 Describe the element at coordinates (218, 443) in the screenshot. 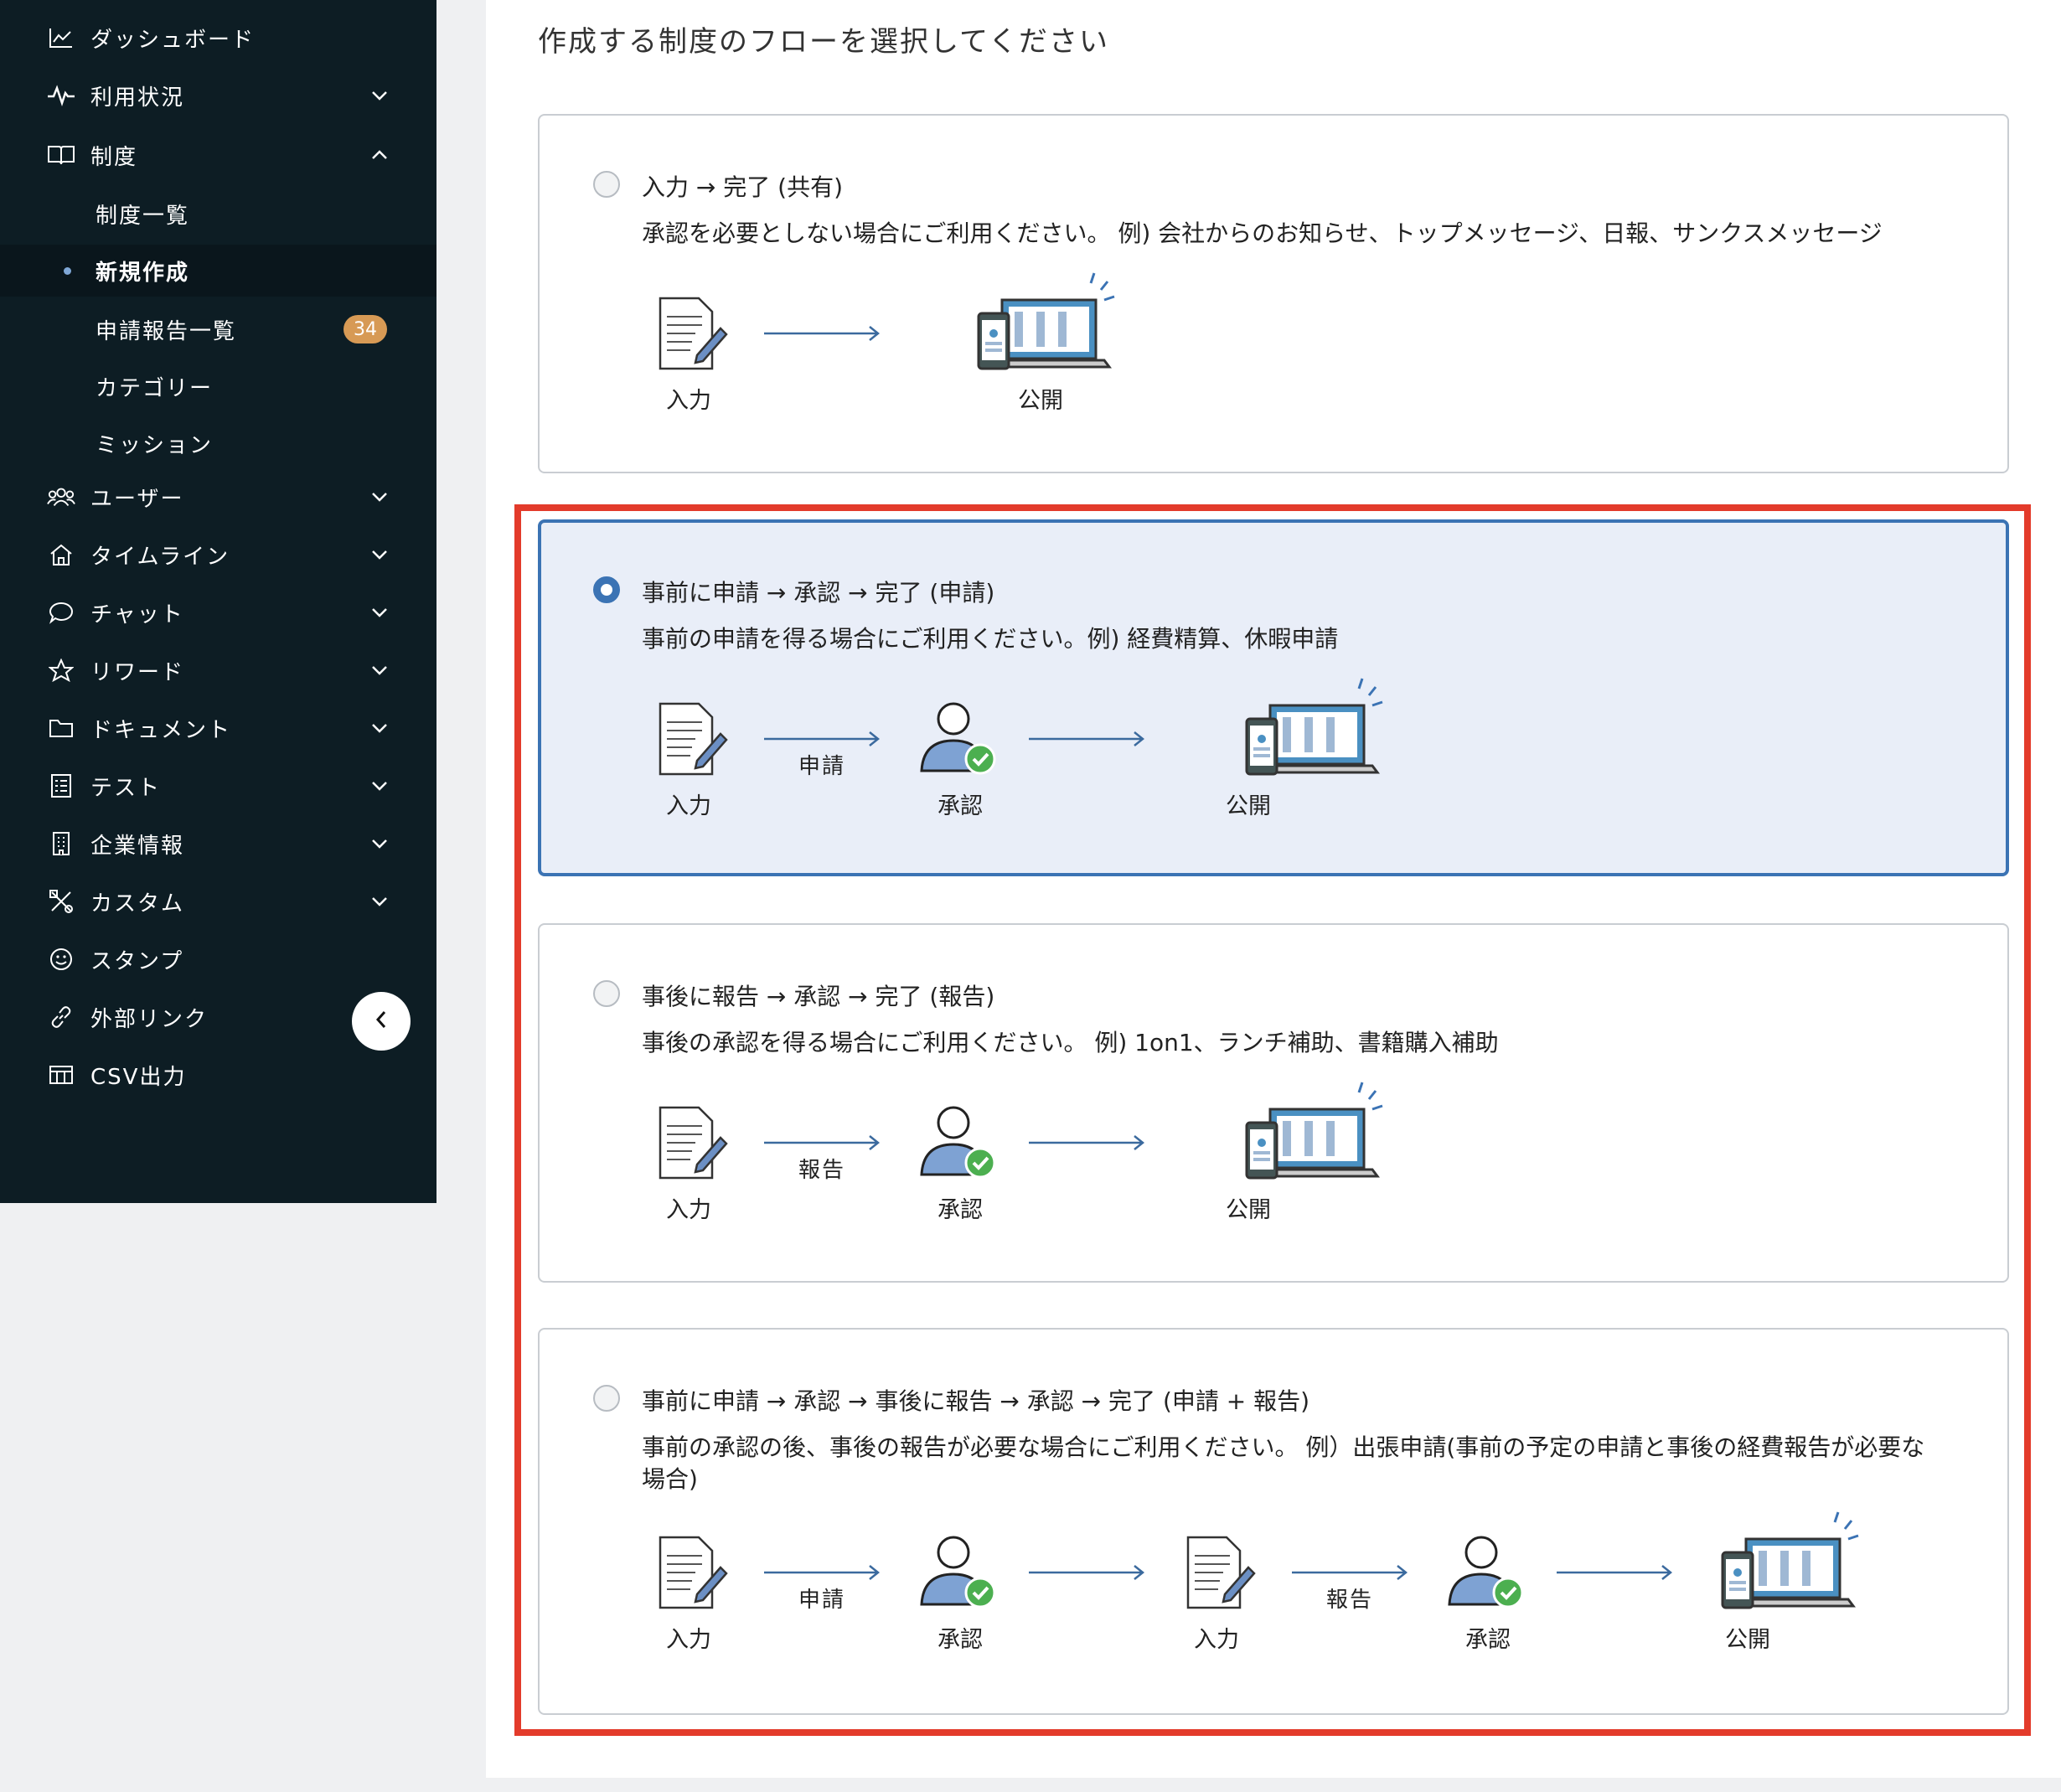

I see `sidebar-subitem-mission: ミッション` at that location.